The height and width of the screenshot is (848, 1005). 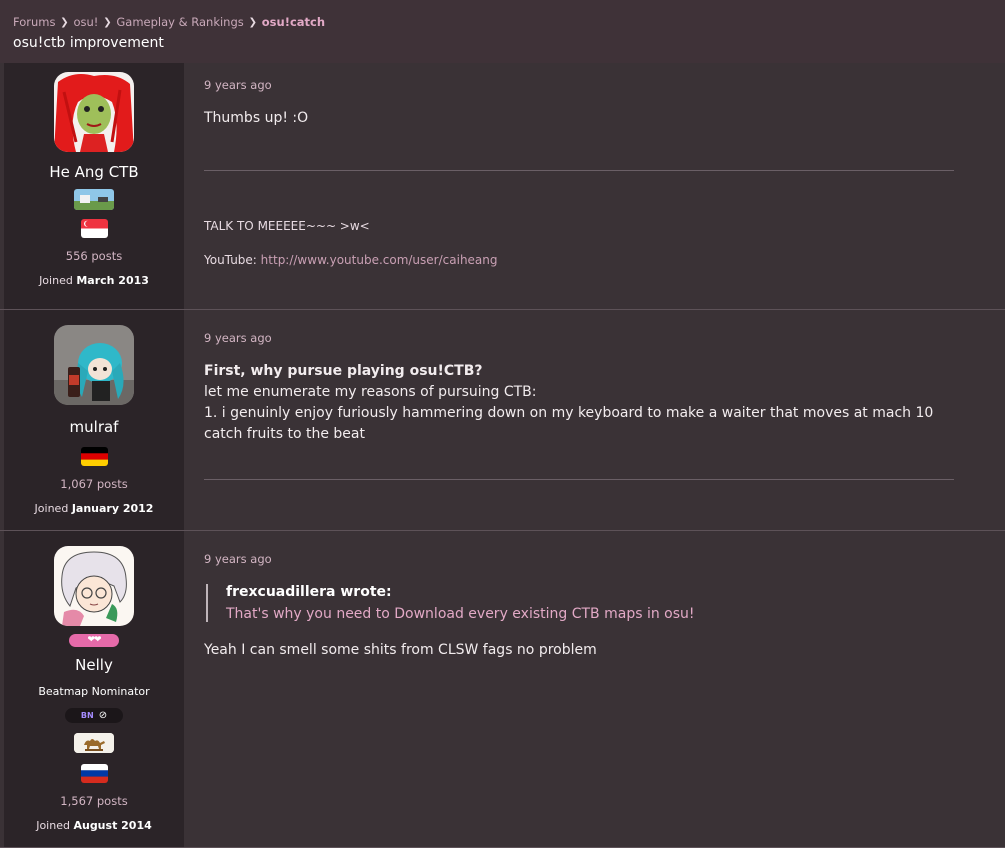 What do you see at coordinates (293, 22) in the screenshot?
I see `breadcrumb-osu-catch: osu!catch` at bounding box center [293, 22].